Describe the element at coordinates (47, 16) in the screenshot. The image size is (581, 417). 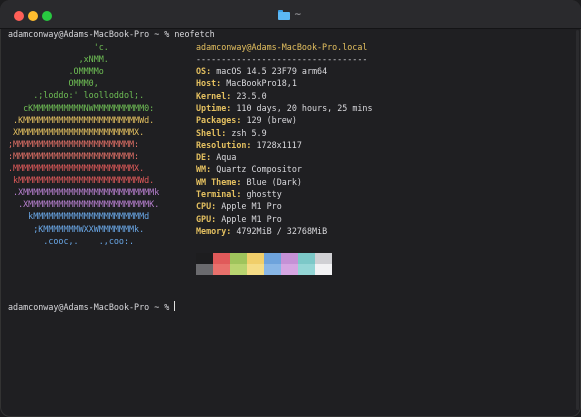
I see `maximize-button` at that location.